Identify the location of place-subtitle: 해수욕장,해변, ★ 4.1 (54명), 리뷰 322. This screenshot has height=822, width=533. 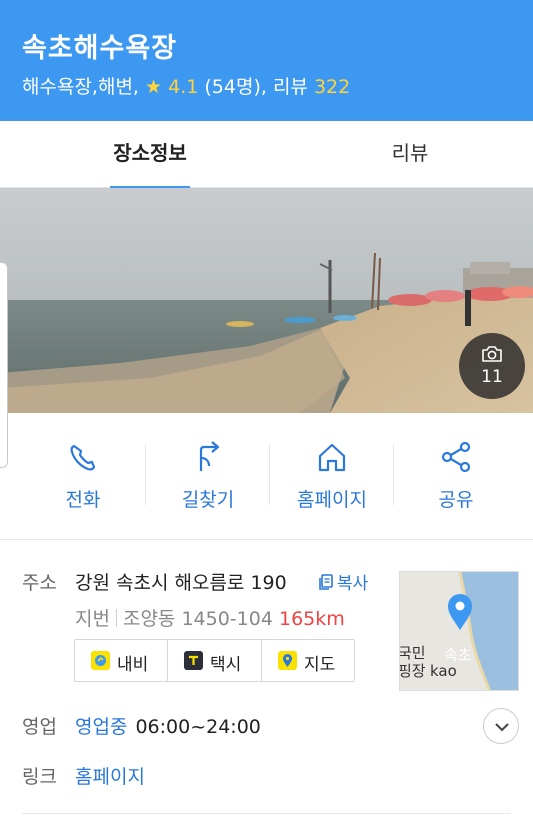
(186, 85).